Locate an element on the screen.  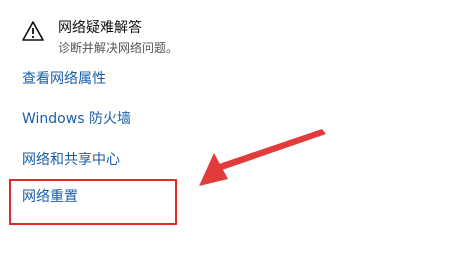
warning-icon is located at coordinates (33, 31).